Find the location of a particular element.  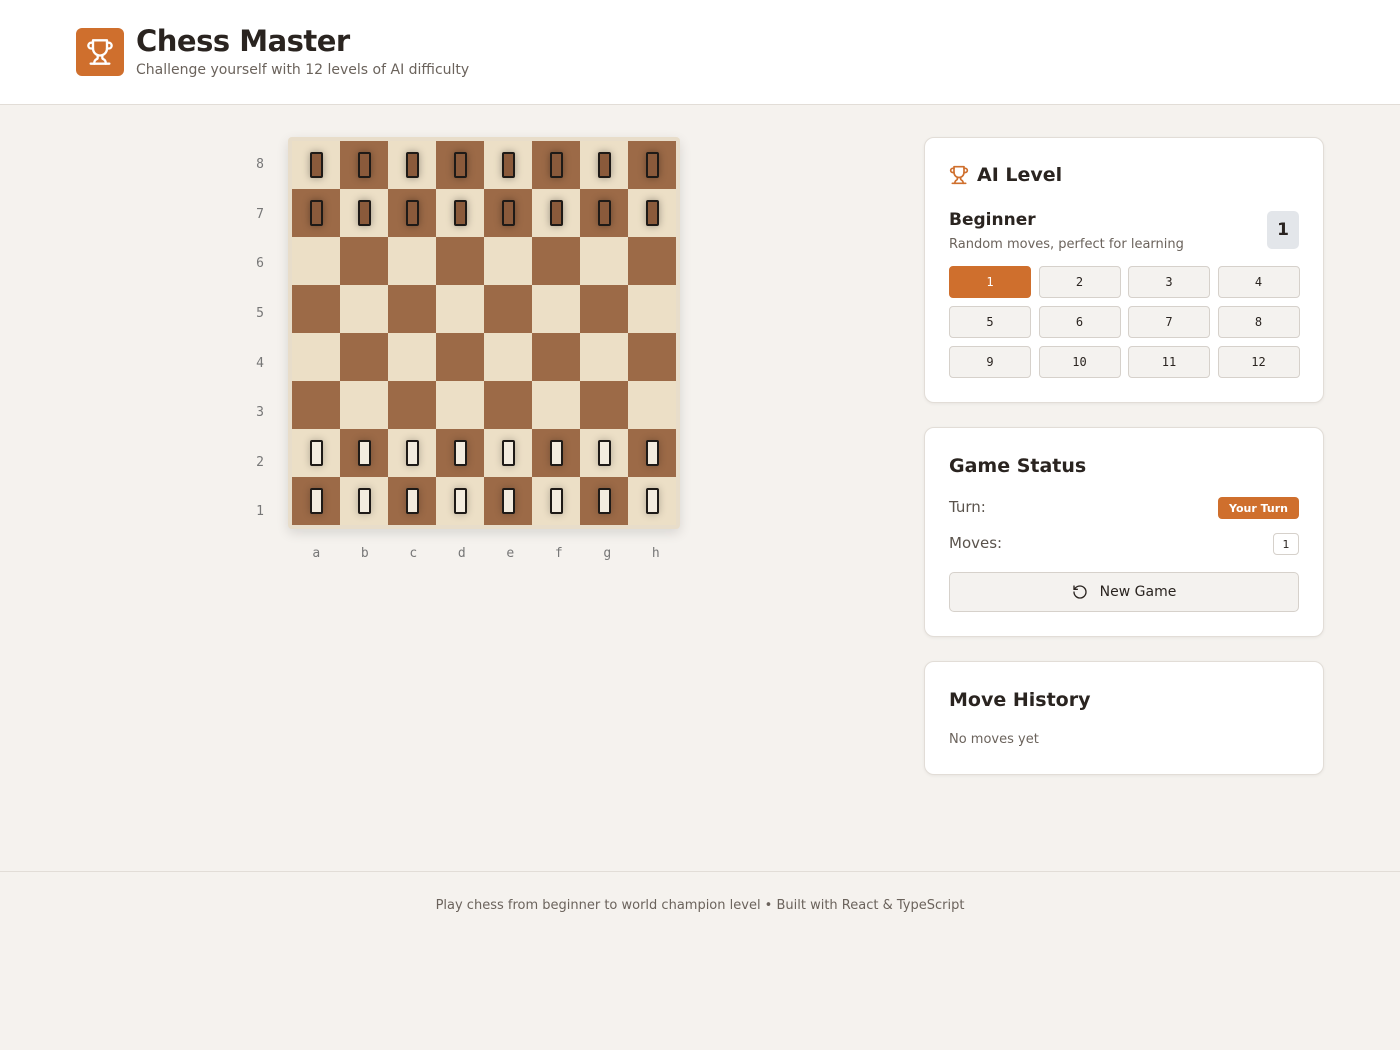

square-d2 is located at coordinates (460, 453).